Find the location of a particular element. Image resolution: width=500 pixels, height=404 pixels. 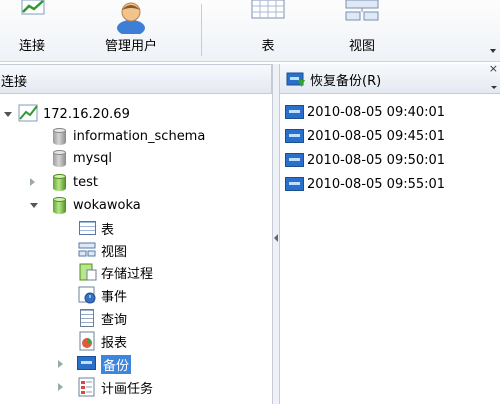

tree-node-procedures: 存储过程 is located at coordinates (114, 272).